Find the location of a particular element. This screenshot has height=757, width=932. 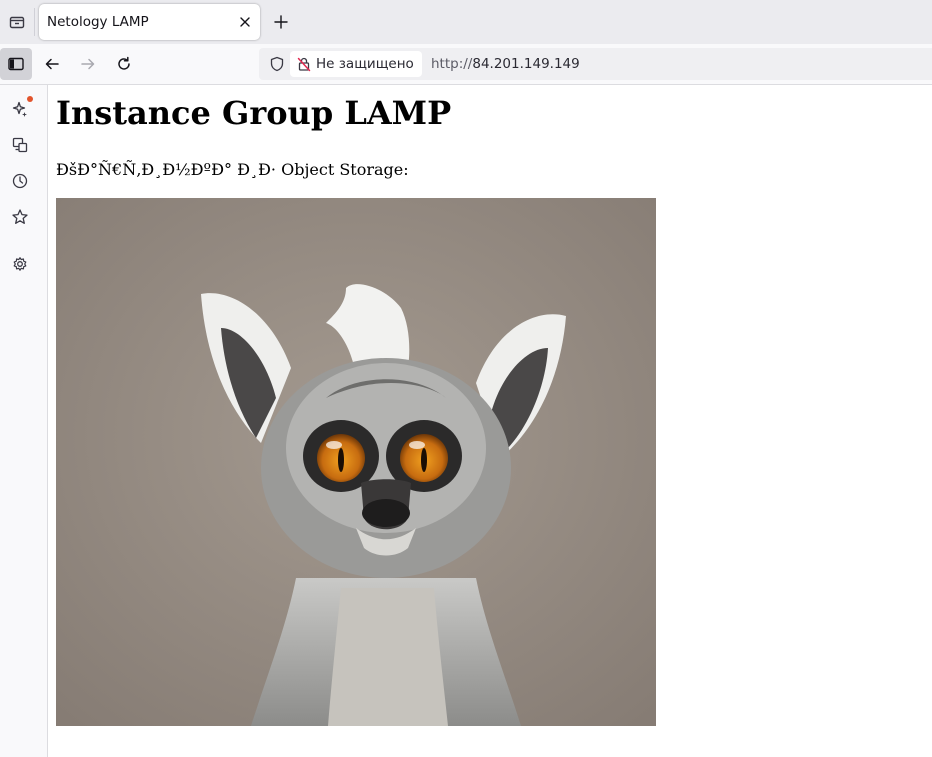

url-scheme: http:// is located at coordinates (452, 64).